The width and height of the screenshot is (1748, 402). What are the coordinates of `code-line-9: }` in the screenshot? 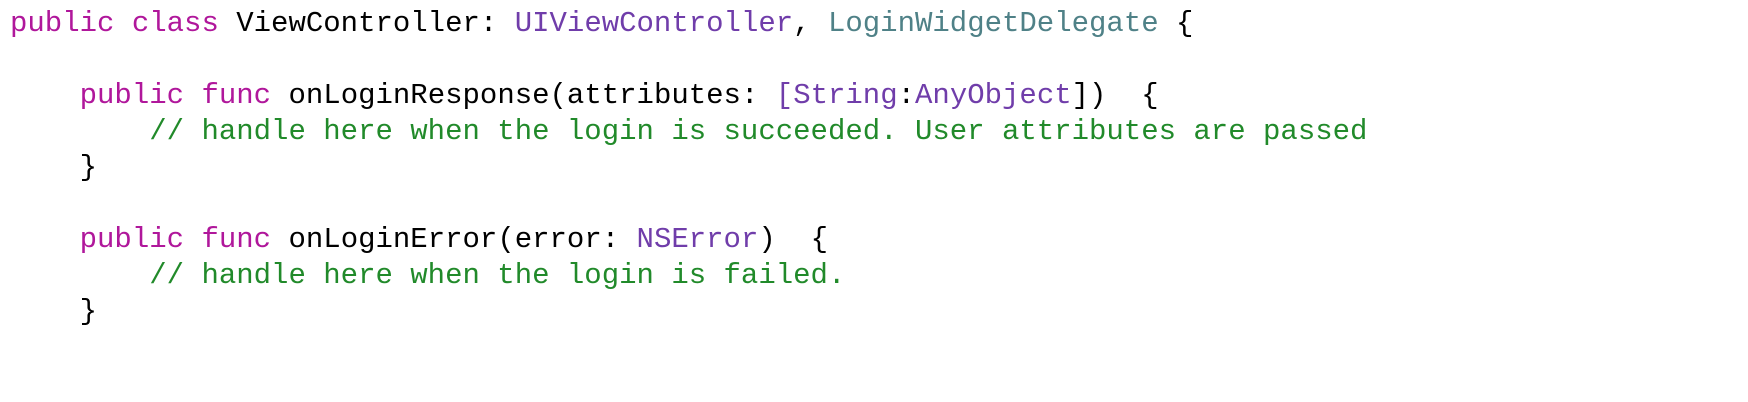 It's located at (688, 312).